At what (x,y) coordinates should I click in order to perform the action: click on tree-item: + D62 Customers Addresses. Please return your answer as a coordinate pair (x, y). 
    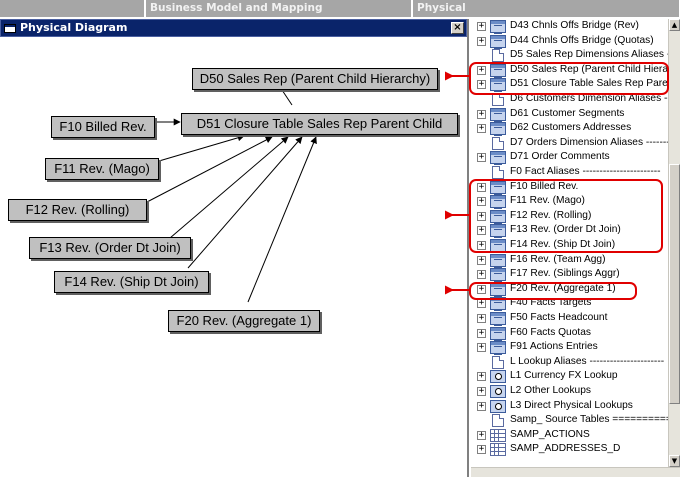
    Looking at the image, I should click on (569, 129).